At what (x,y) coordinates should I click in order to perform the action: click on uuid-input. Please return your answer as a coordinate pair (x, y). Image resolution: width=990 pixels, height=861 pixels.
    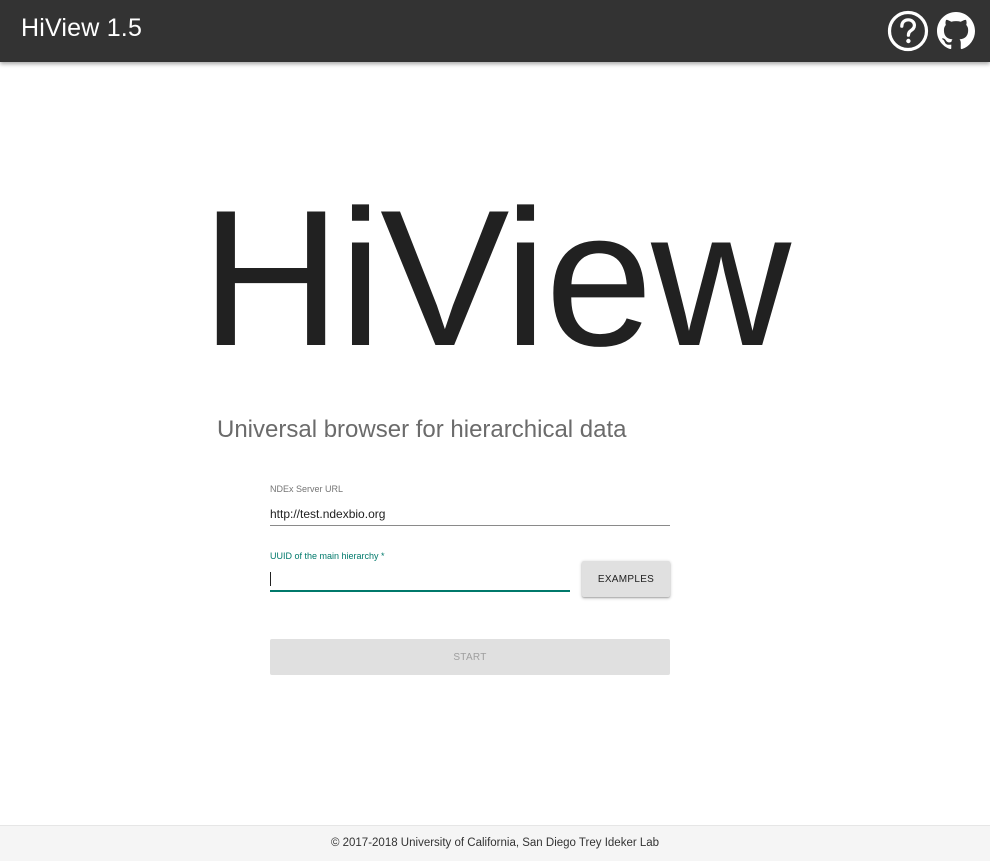
    Looking at the image, I should click on (420, 580).